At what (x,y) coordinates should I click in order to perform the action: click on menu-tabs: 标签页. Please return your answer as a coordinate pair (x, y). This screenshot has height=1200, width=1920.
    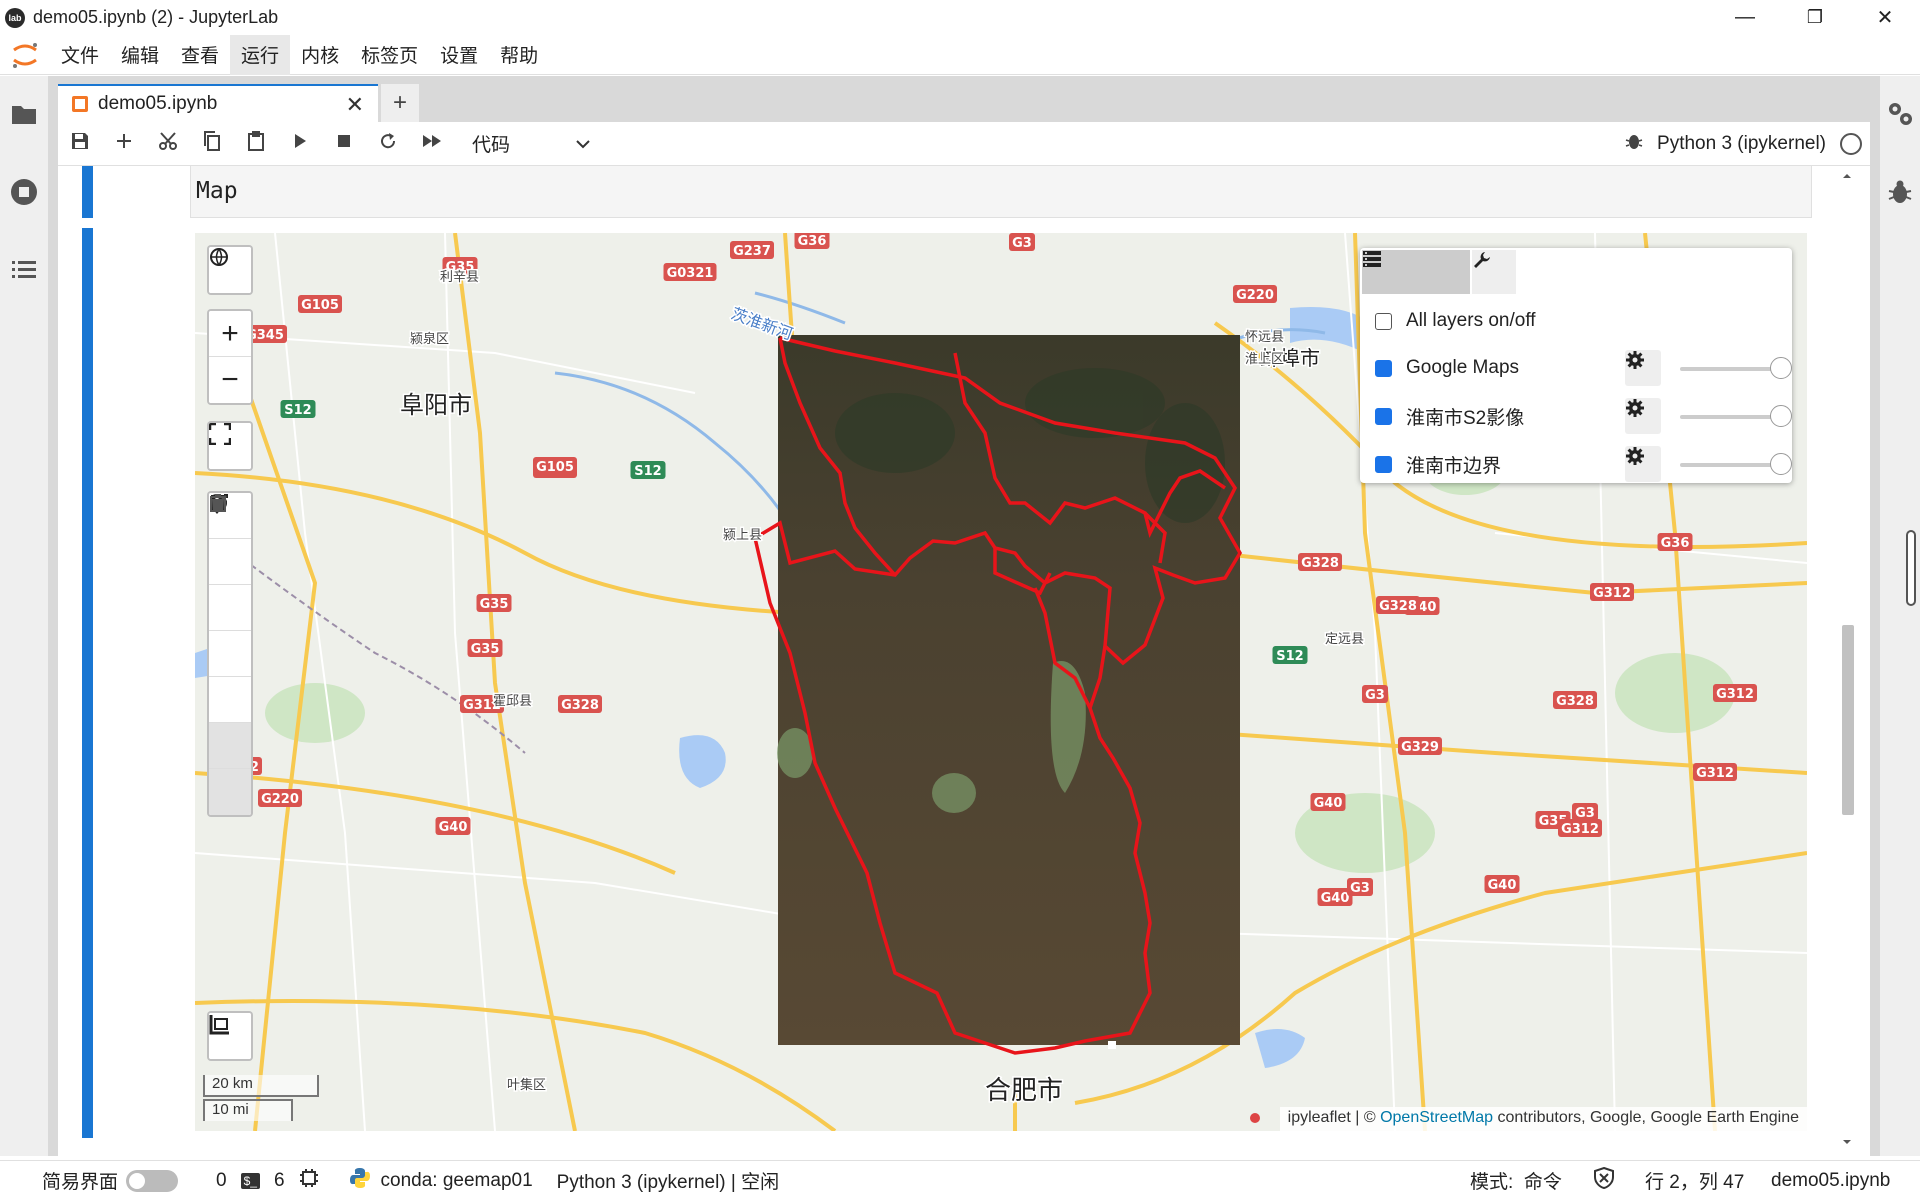
    Looking at the image, I should click on (389, 55).